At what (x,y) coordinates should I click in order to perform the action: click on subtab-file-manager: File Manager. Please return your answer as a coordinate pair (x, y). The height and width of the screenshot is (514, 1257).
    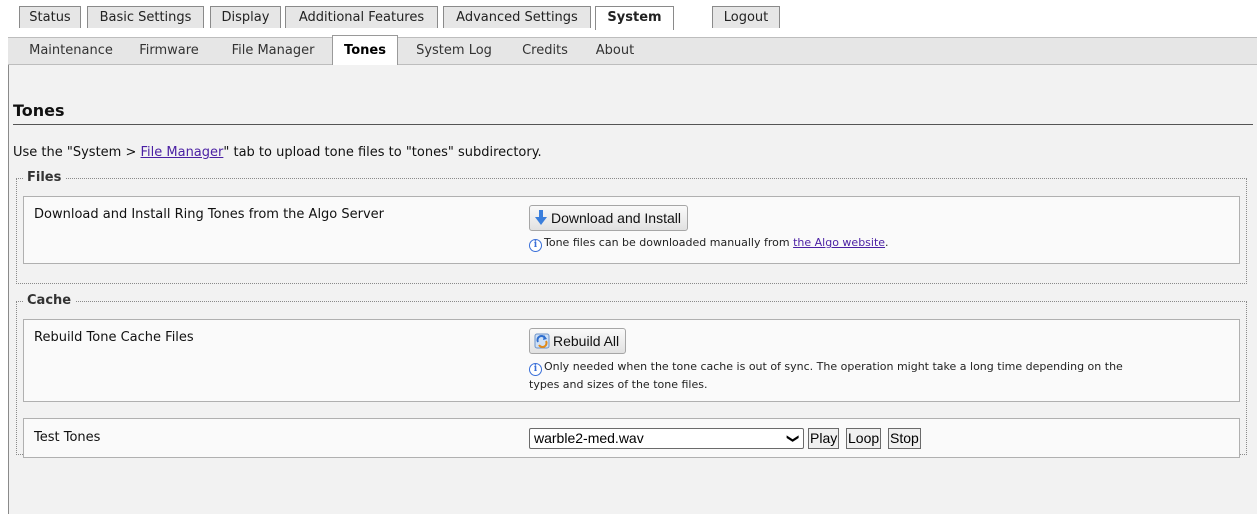
    Looking at the image, I should click on (273, 51).